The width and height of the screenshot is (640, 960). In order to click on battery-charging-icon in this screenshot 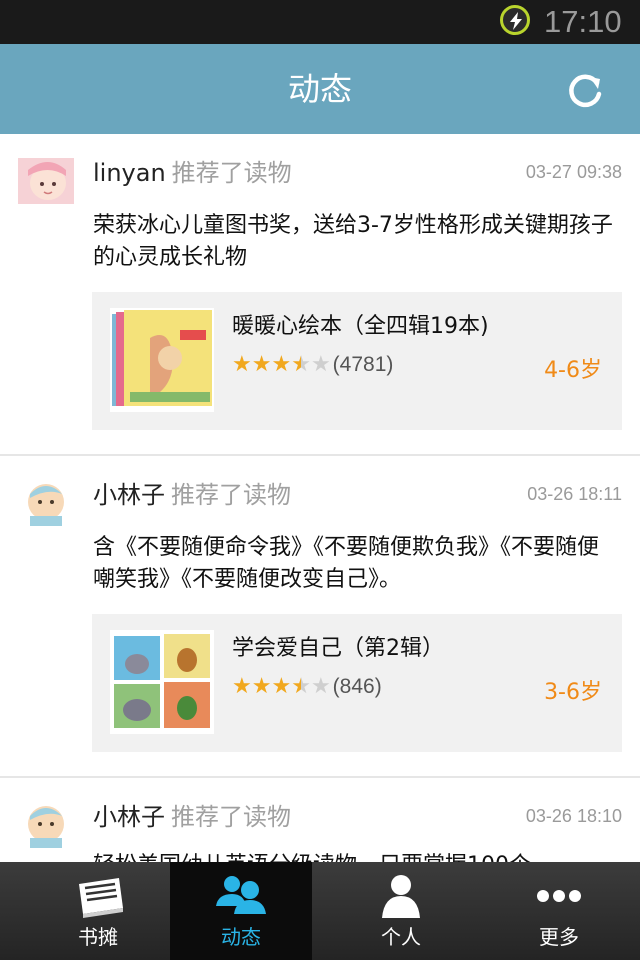, I will do `click(515, 20)`.